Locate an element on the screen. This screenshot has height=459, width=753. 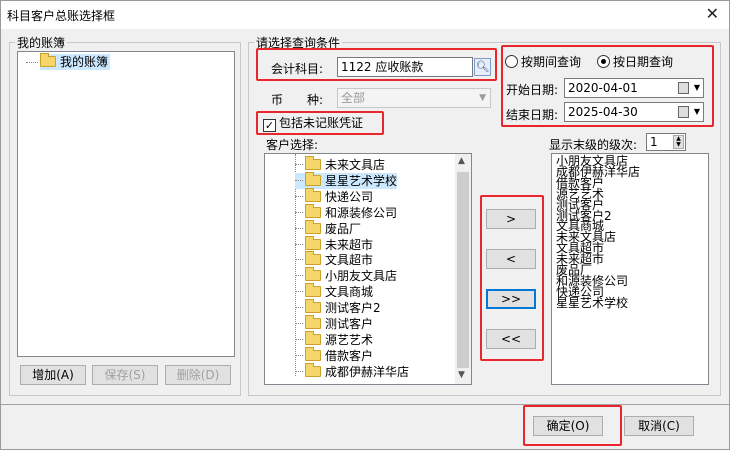
chevron-up-icon: ▲ is located at coordinates (461, 161).